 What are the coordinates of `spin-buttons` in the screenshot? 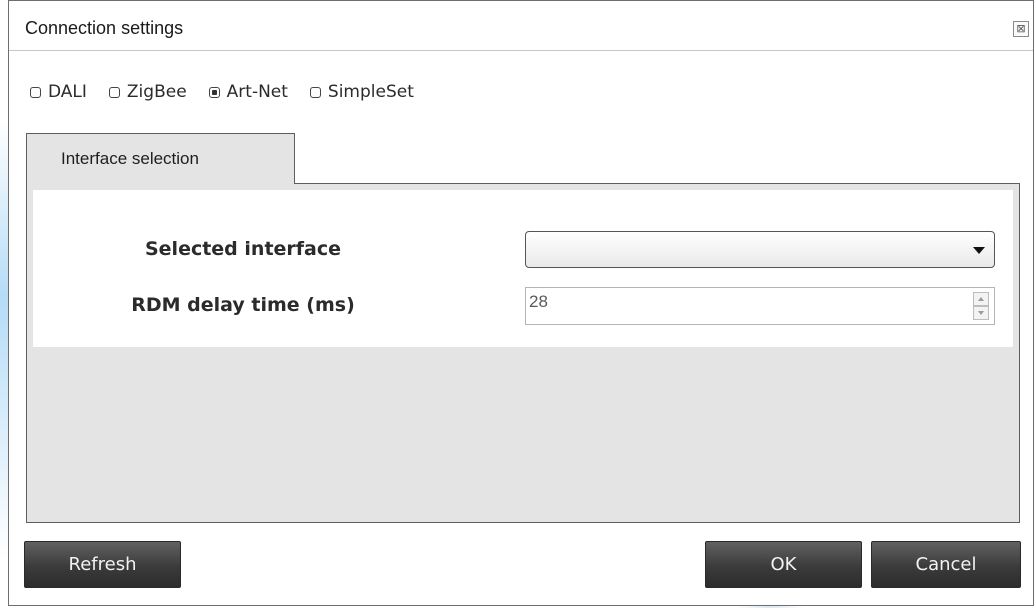 It's located at (981, 306).